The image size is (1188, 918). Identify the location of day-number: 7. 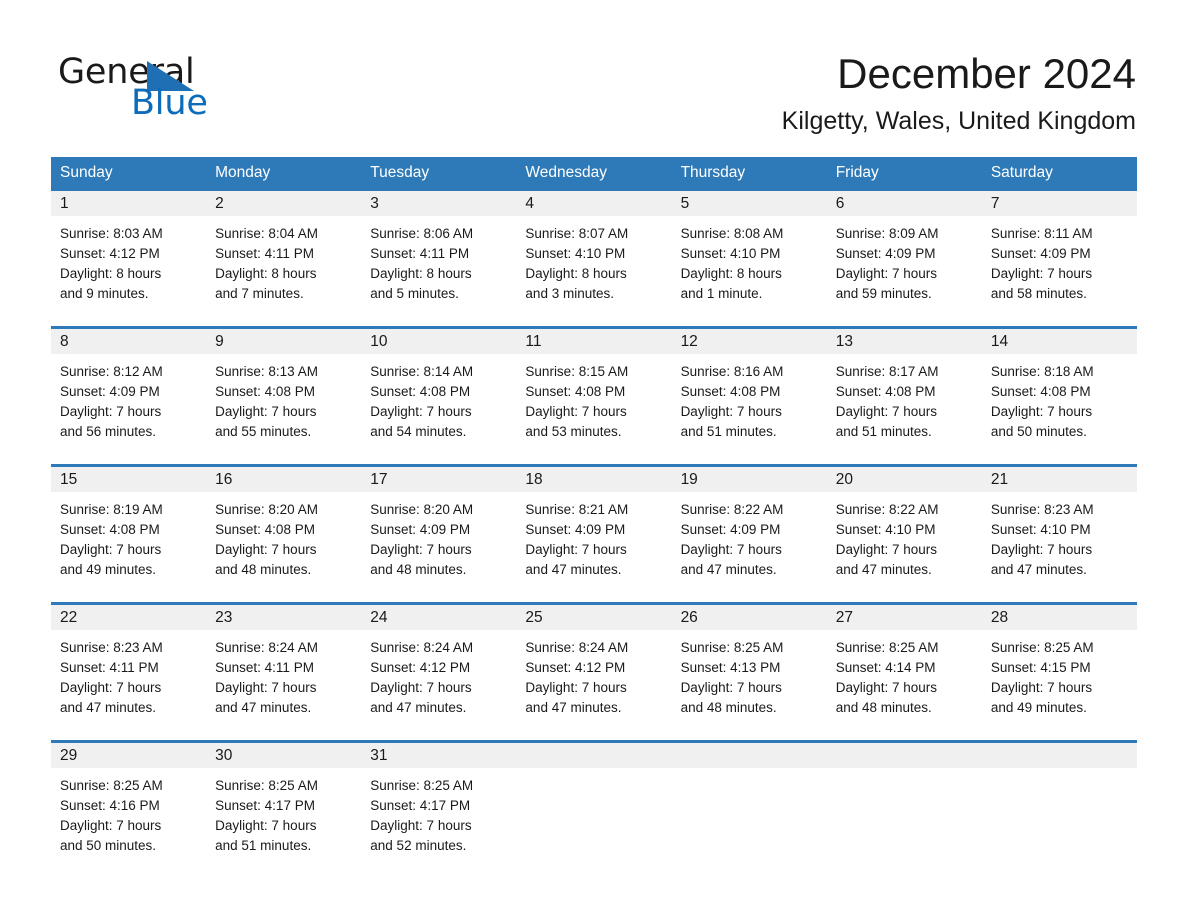
(1059, 203).